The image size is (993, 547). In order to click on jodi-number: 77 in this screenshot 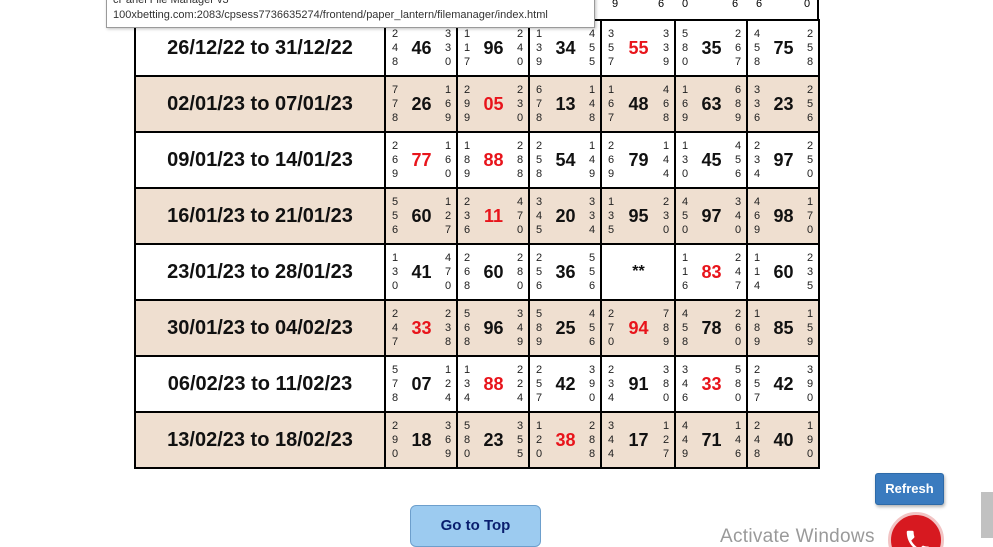, I will do `click(421, 159)`.